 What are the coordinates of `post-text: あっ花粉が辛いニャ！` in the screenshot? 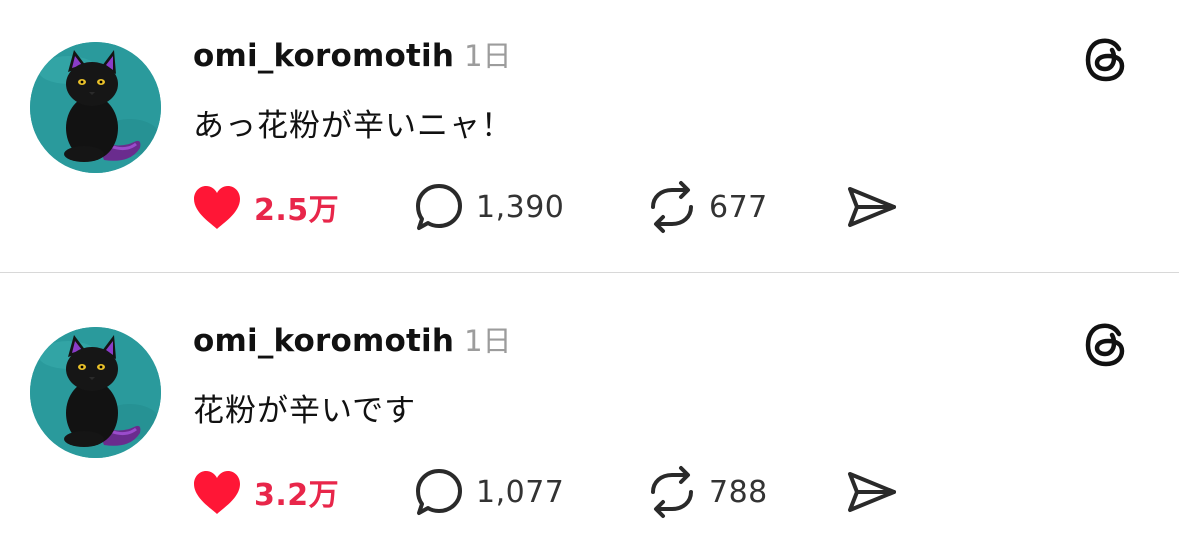 It's located at (353, 126).